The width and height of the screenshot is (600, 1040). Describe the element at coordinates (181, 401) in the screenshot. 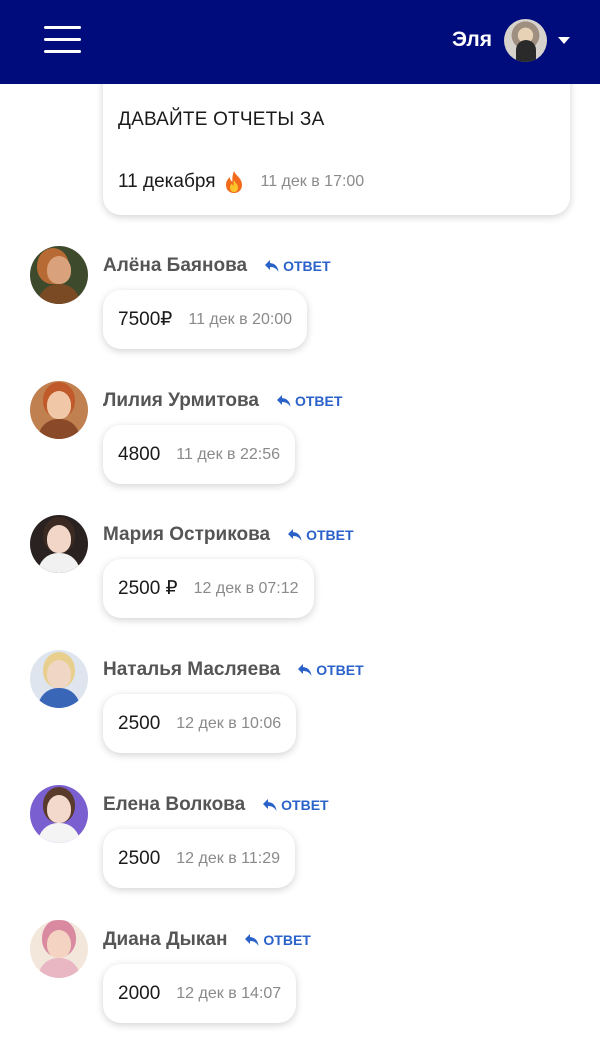

I see `author-name: Лилия Урмитова` at that location.